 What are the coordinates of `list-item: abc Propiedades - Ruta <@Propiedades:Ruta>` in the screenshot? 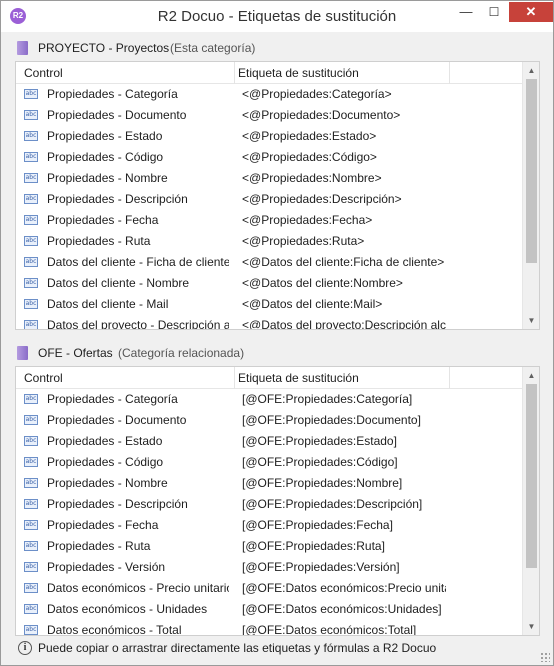 It's located at (269, 241).